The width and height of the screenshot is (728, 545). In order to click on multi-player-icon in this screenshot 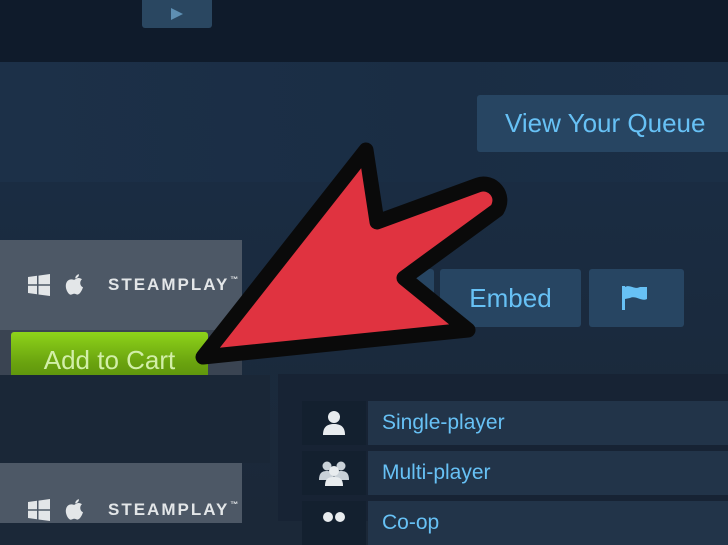, I will do `click(334, 473)`.